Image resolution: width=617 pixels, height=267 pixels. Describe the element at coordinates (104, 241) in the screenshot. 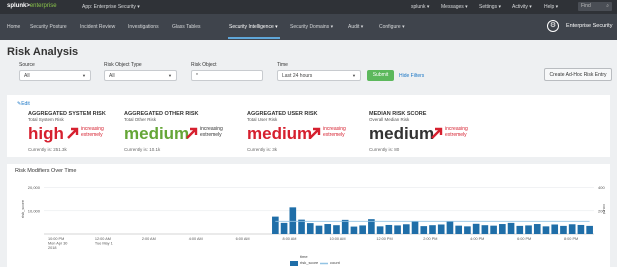

I see `x-tick-label: 12:00 AM Tue May 1` at that location.